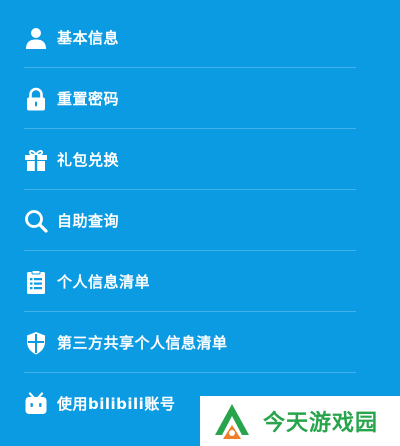 The width and height of the screenshot is (400, 446). What do you see at coordinates (104, 282) in the screenshot?
I see `menu-item-label: 个人信息清单` at bounding box center [104, 282].